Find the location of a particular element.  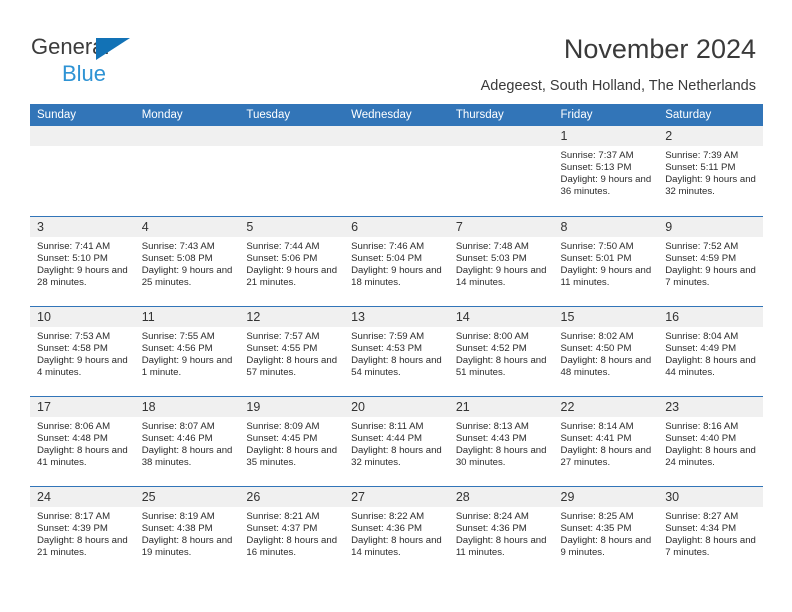

sunset-text: Sunset: 5:06 PM is located at coordinates (282, 258).